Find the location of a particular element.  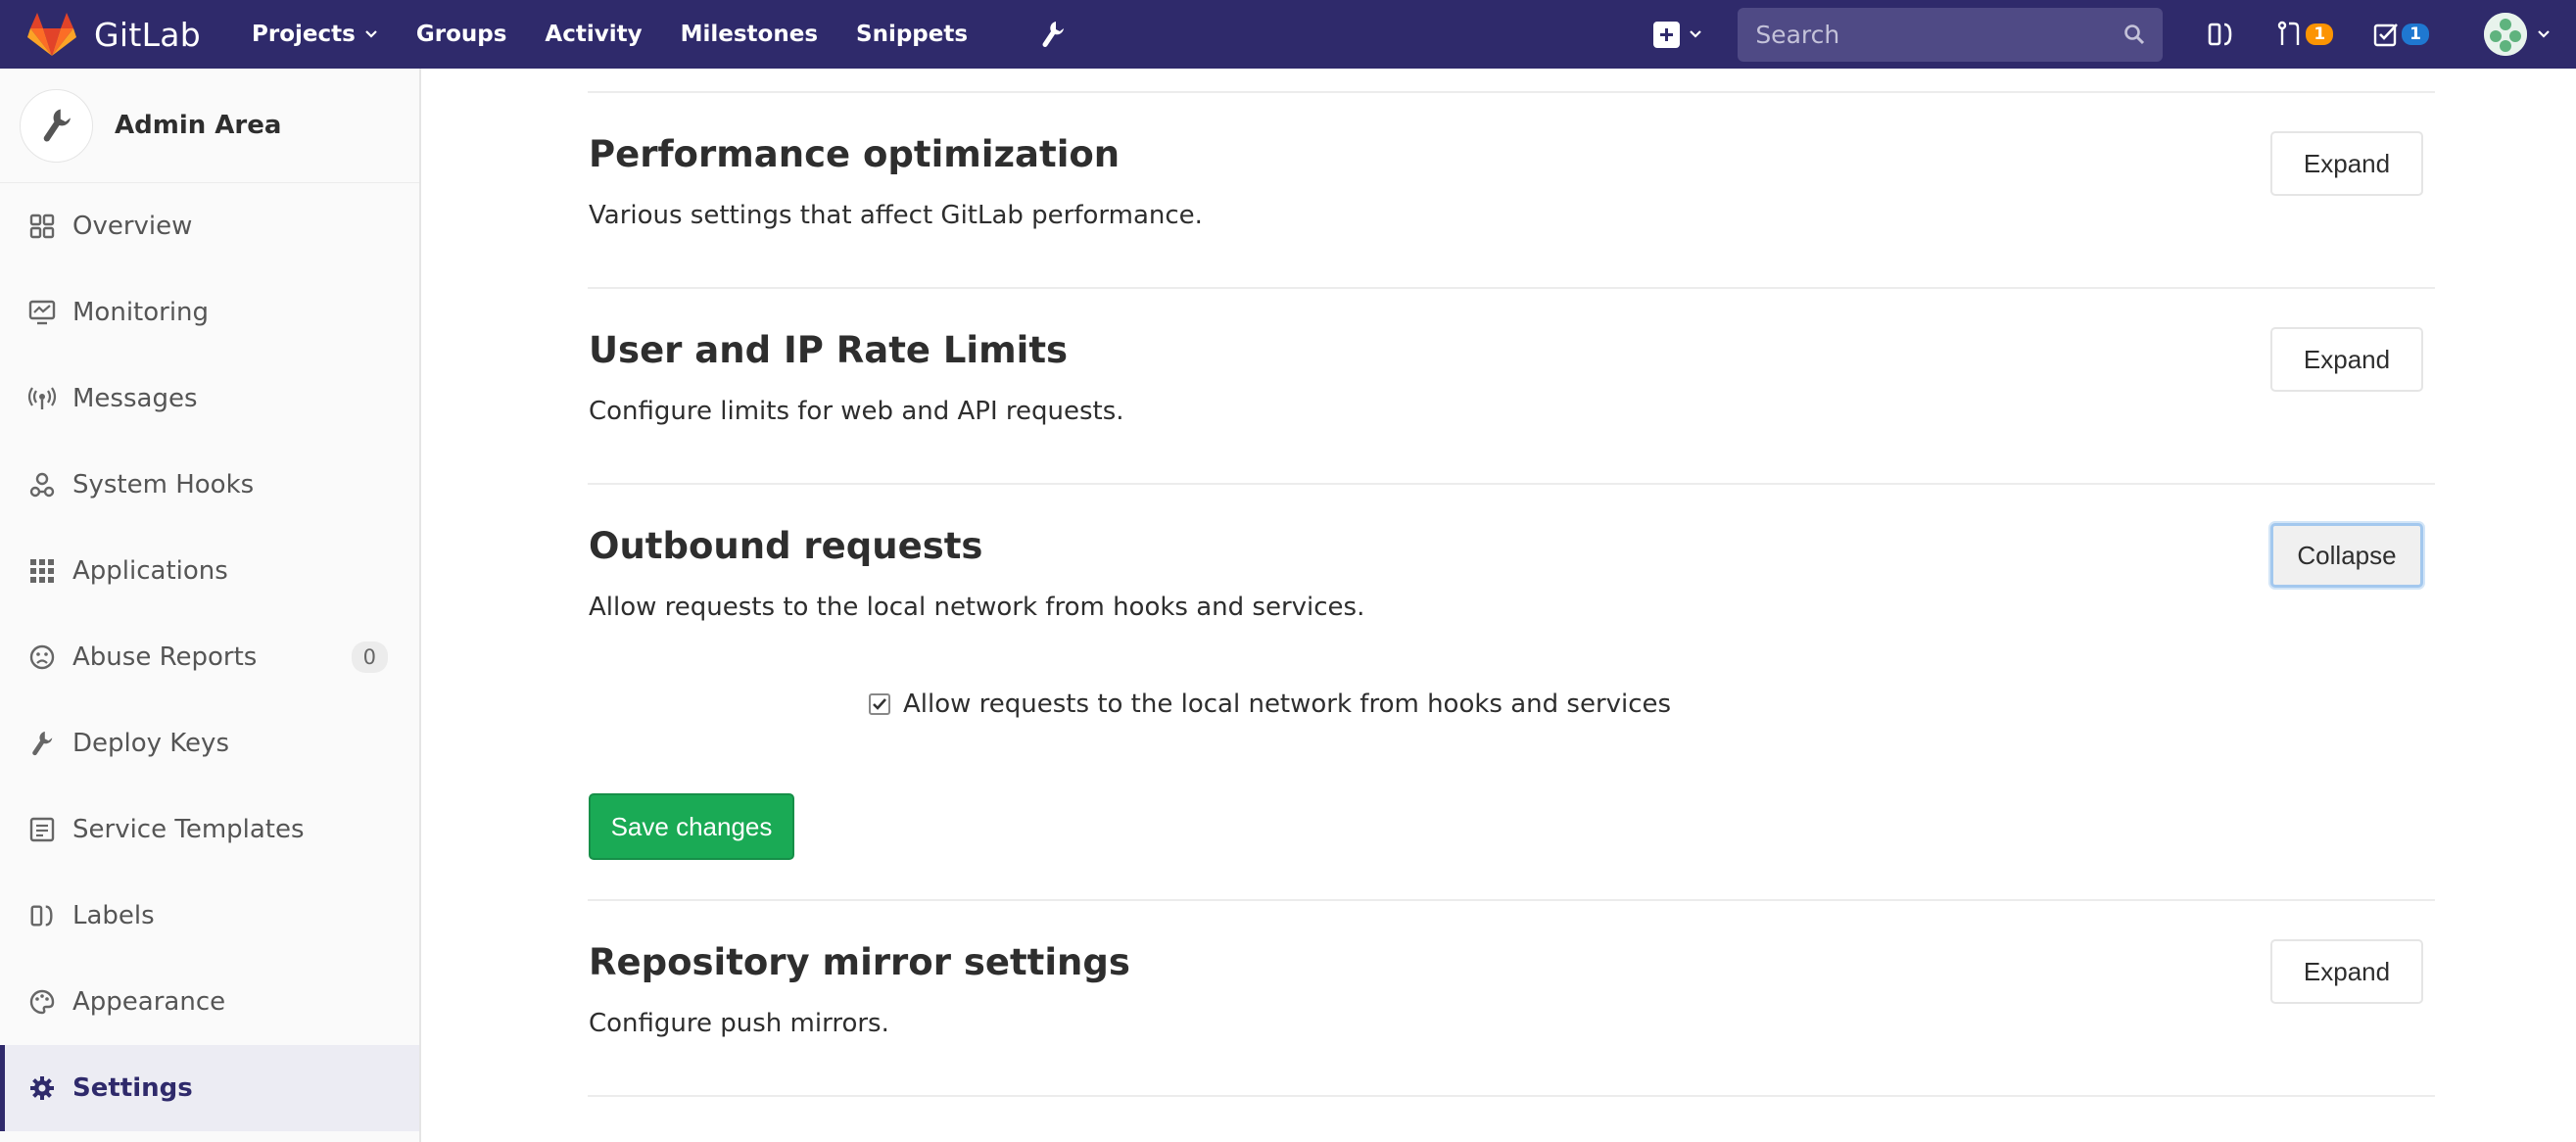

sidebar-item-label: Labels is located at coordinates (114, 915).